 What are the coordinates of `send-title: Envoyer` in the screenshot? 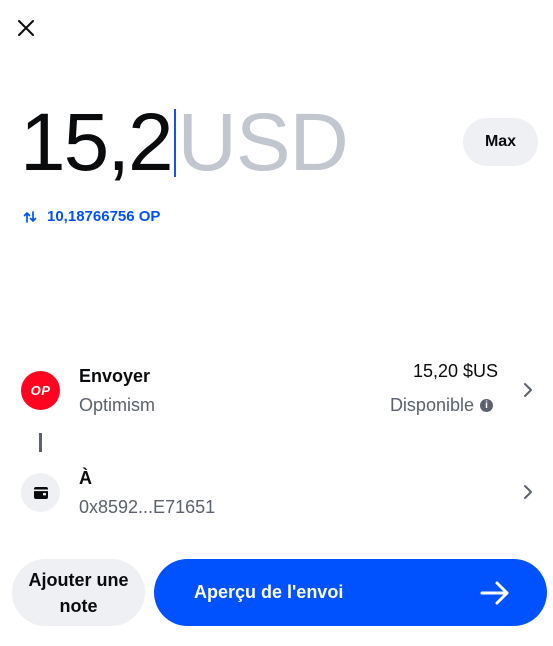 It's located at (115, 376).